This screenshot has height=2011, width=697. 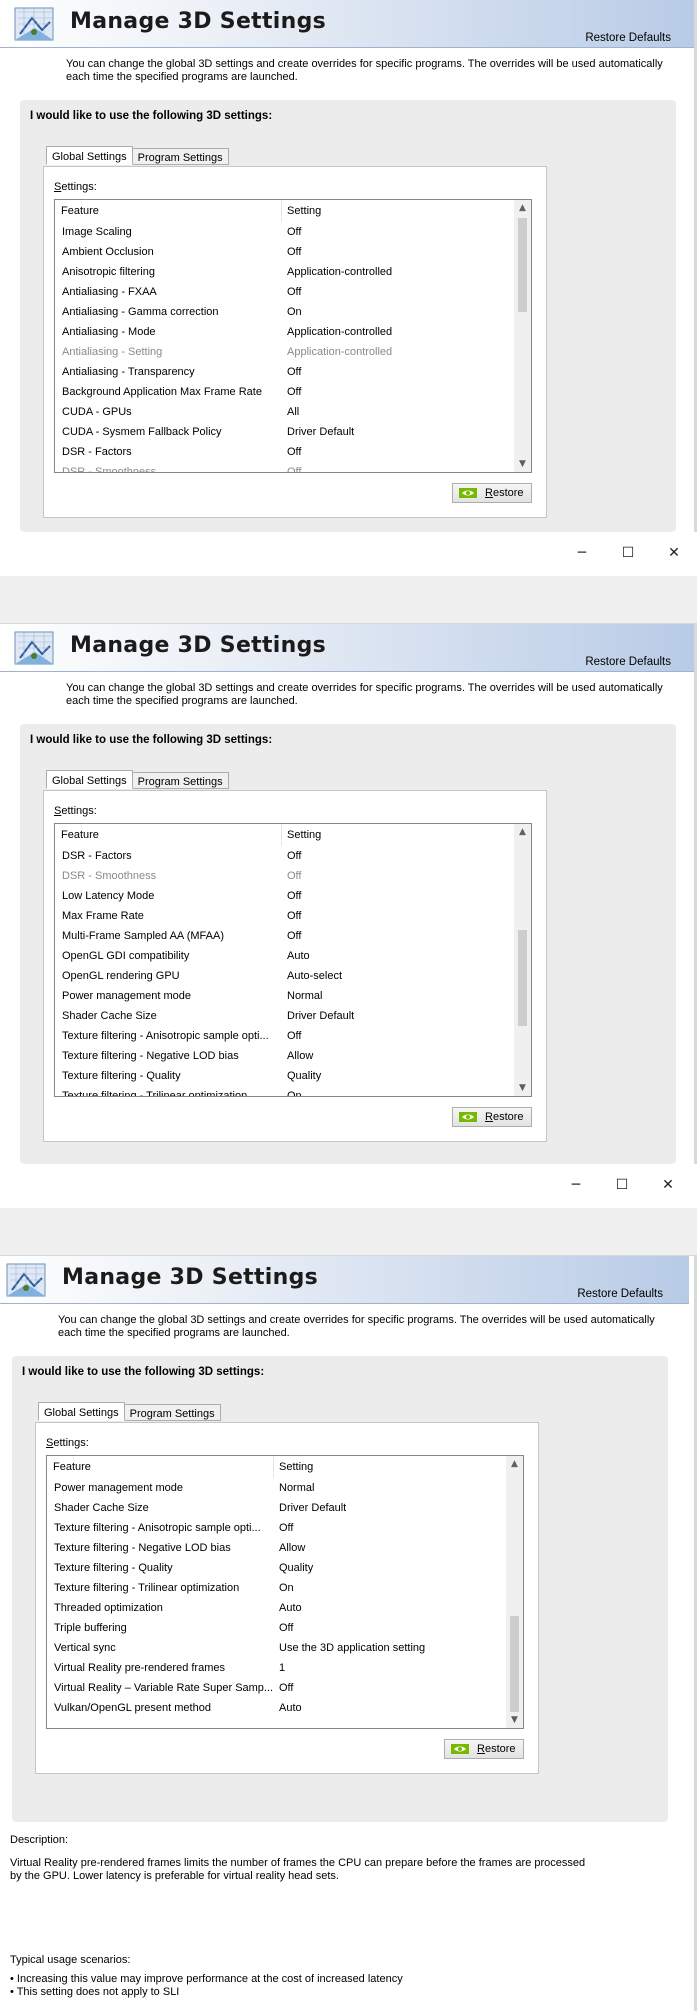 I want to click on setting-value: Auto-select, so click(x=314, y=976).